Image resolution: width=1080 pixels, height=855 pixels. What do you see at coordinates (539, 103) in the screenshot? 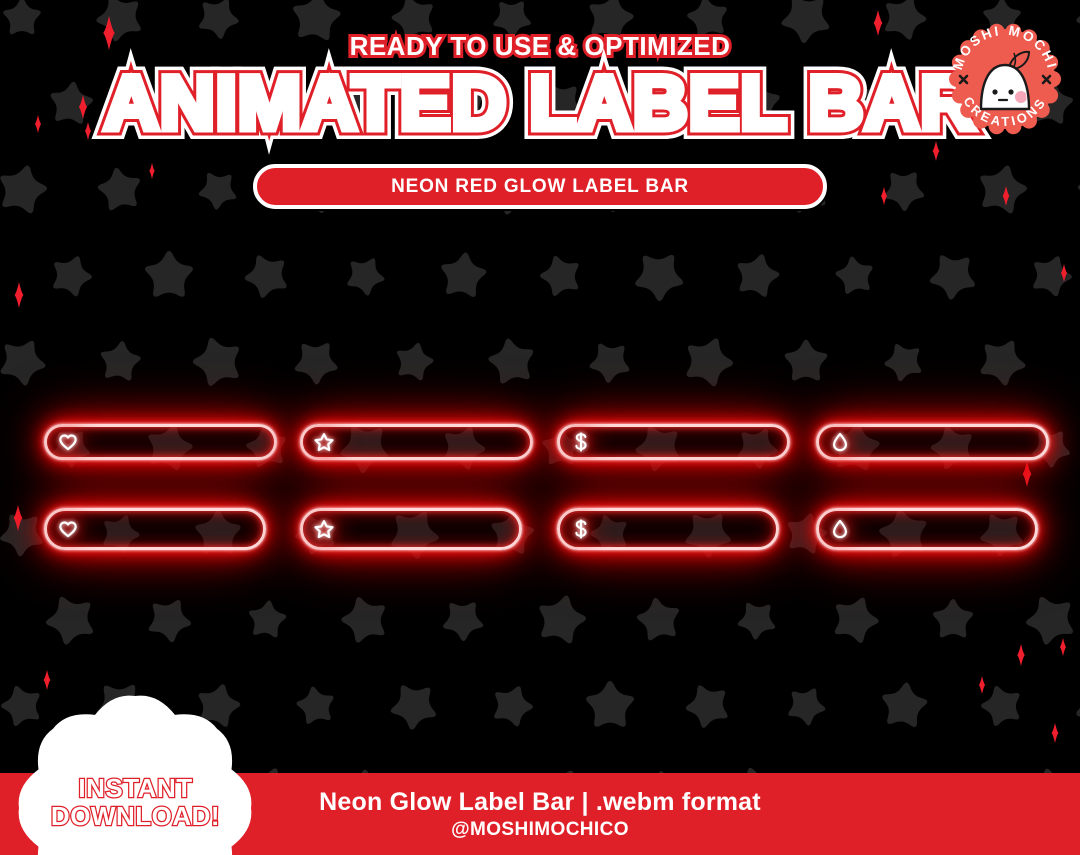
I see `page-title-fill: ANIMATED LABEL BAR` at bounding box center [539, 103].